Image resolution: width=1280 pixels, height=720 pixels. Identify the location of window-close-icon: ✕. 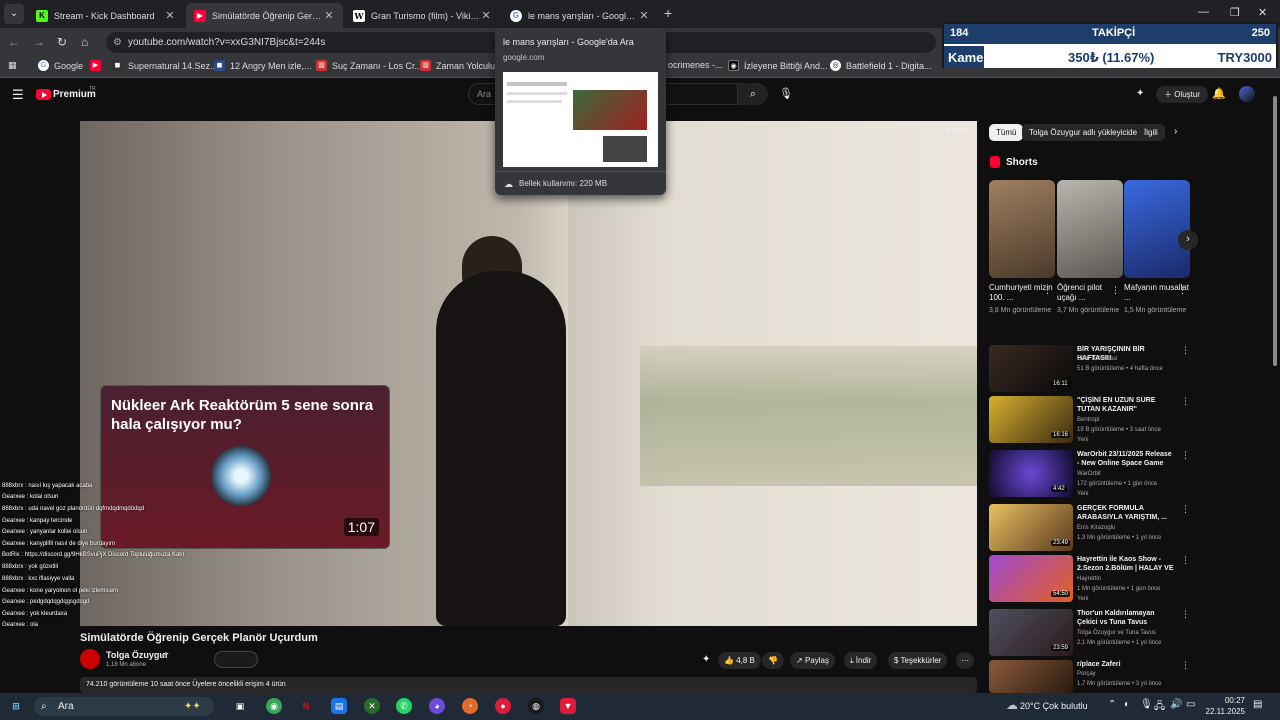
(1262, 12).